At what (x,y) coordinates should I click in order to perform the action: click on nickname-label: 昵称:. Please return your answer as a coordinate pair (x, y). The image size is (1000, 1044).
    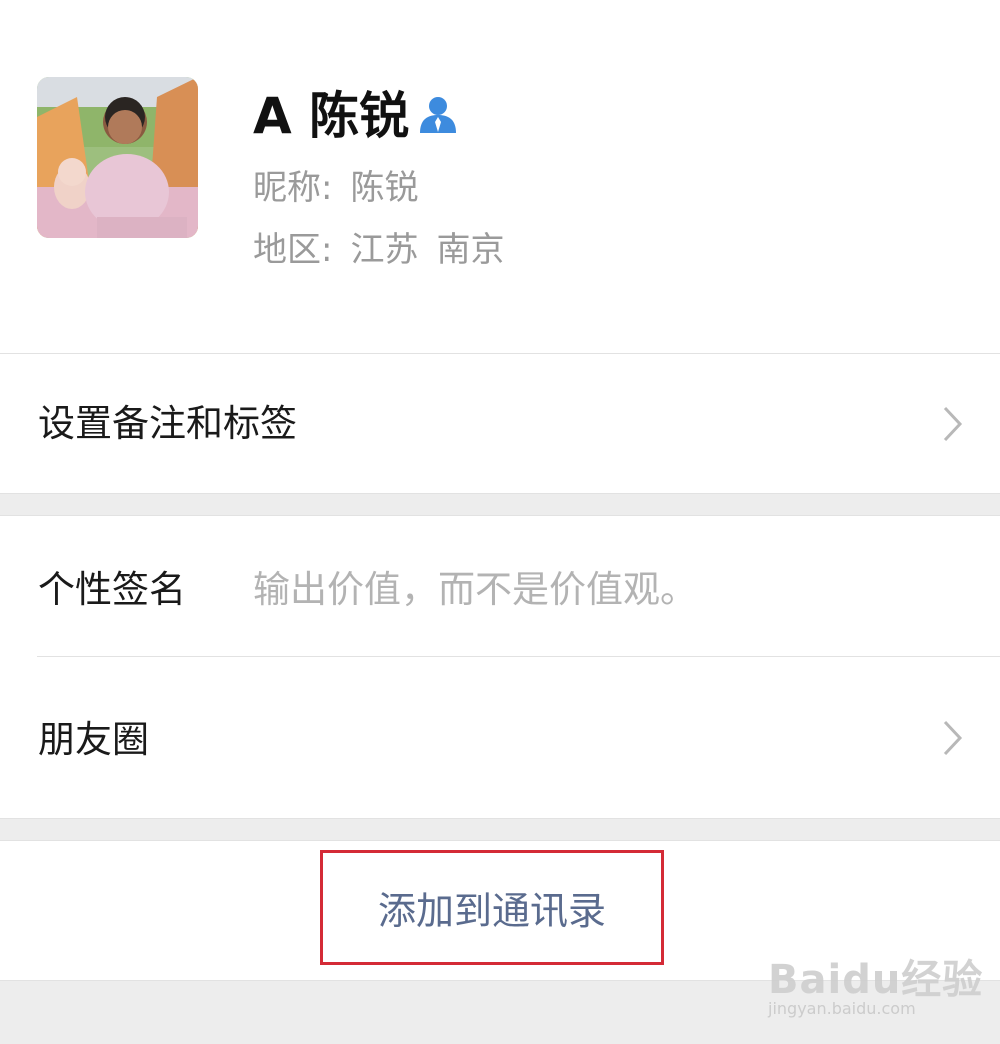
    Looking at the image, I should click on (293, 188).